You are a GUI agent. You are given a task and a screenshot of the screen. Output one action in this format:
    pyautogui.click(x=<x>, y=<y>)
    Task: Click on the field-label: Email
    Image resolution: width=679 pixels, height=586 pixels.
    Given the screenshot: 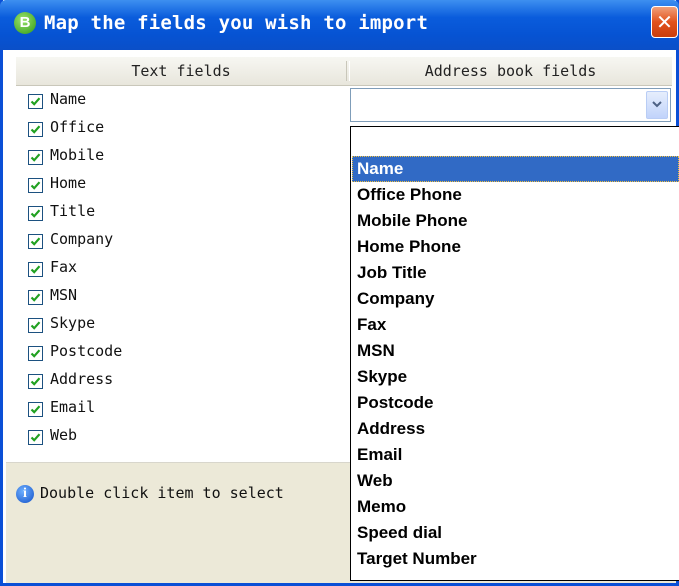 What is the action you would take?
    pyautogui.click(x=73, y=407)
    